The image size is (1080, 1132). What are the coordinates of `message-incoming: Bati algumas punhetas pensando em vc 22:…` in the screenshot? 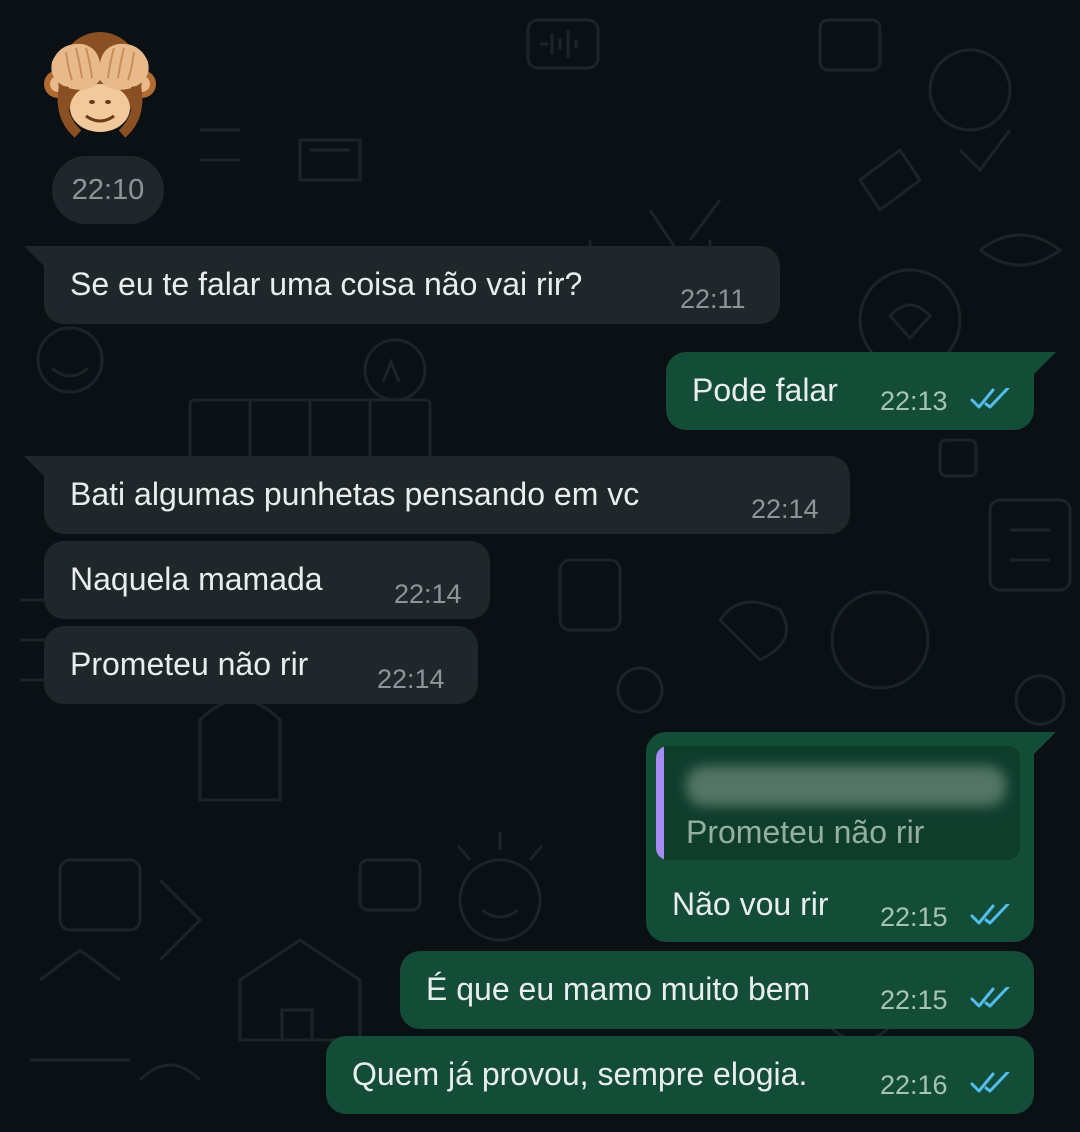 It's located at (447, 495).